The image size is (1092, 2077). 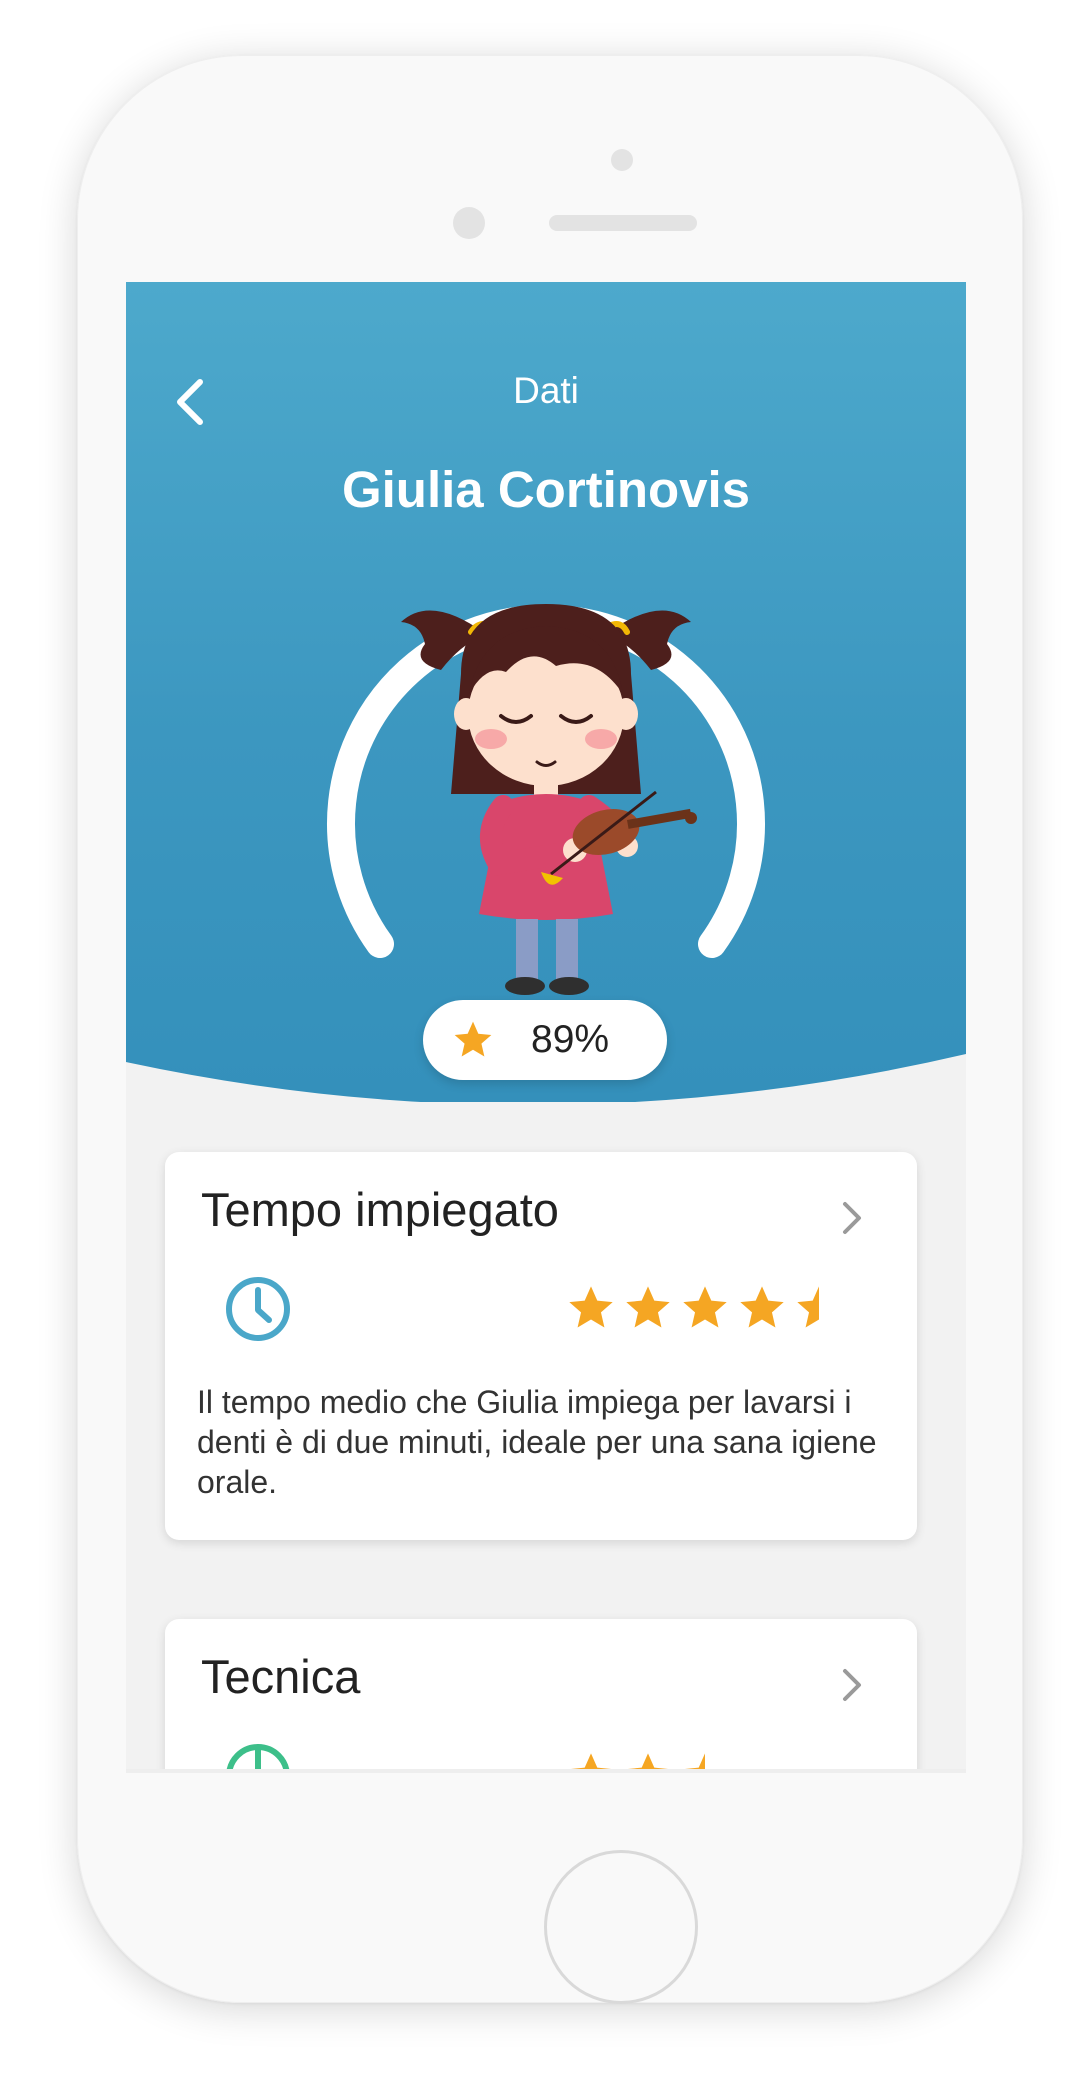 I want to click on user-name: Giulia Cortinovis, so click(x=546, y=489).